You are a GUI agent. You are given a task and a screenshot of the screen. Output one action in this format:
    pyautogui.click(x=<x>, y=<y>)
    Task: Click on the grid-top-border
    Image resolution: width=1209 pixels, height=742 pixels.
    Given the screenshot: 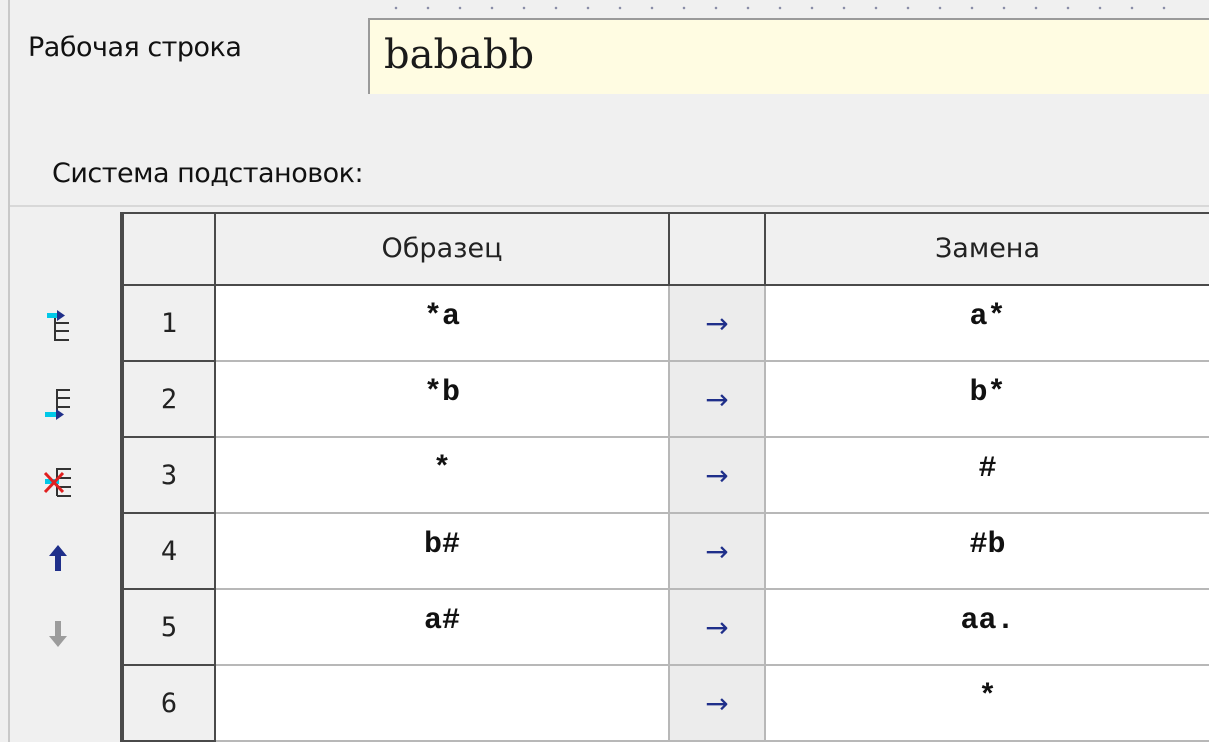 What is the action you would take?
    pyautogui.click(x=664, y=213)
    